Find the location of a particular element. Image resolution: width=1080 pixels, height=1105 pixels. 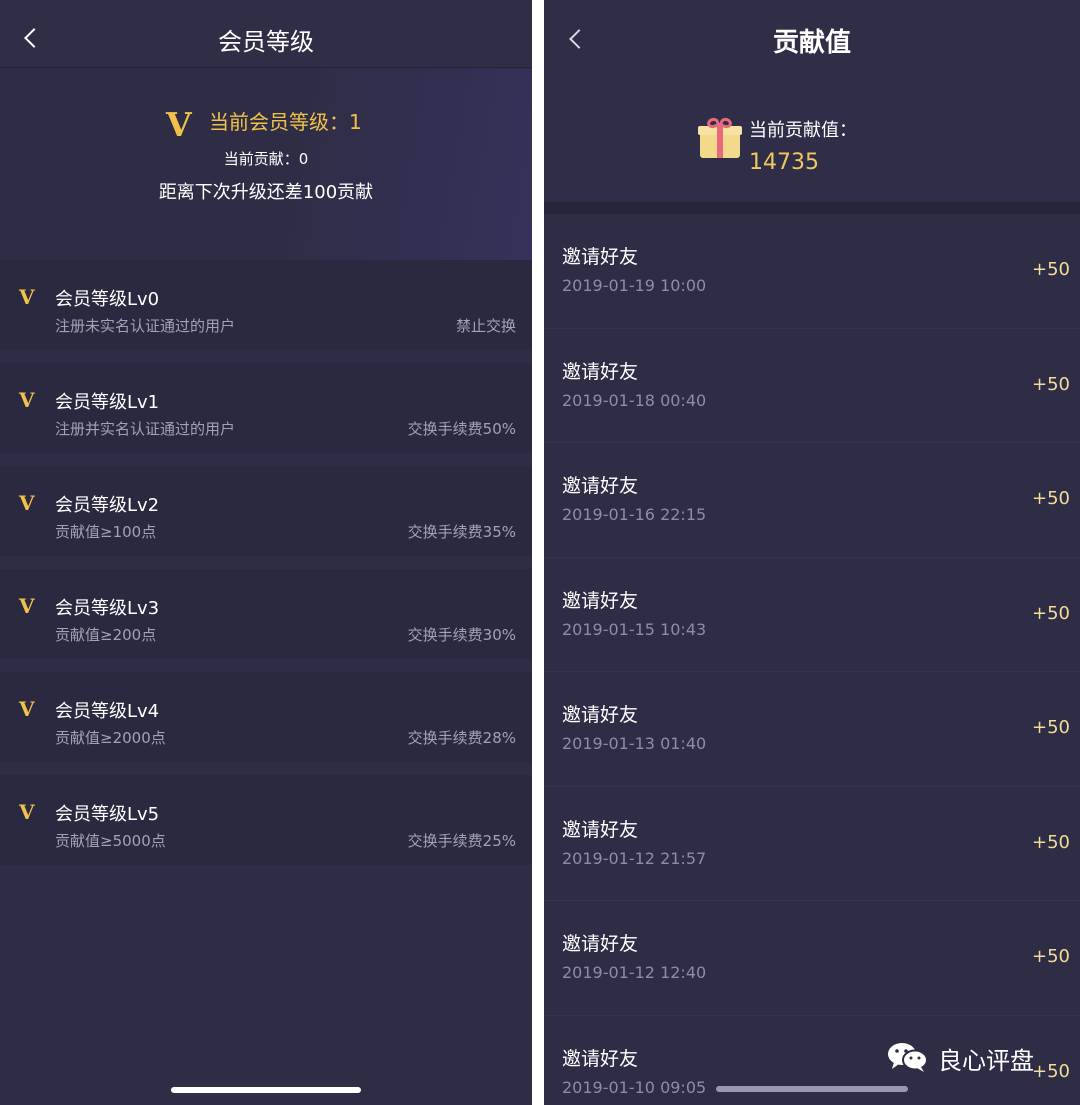

watermark: 良心评盘 is located at coordinates (971, 1057).